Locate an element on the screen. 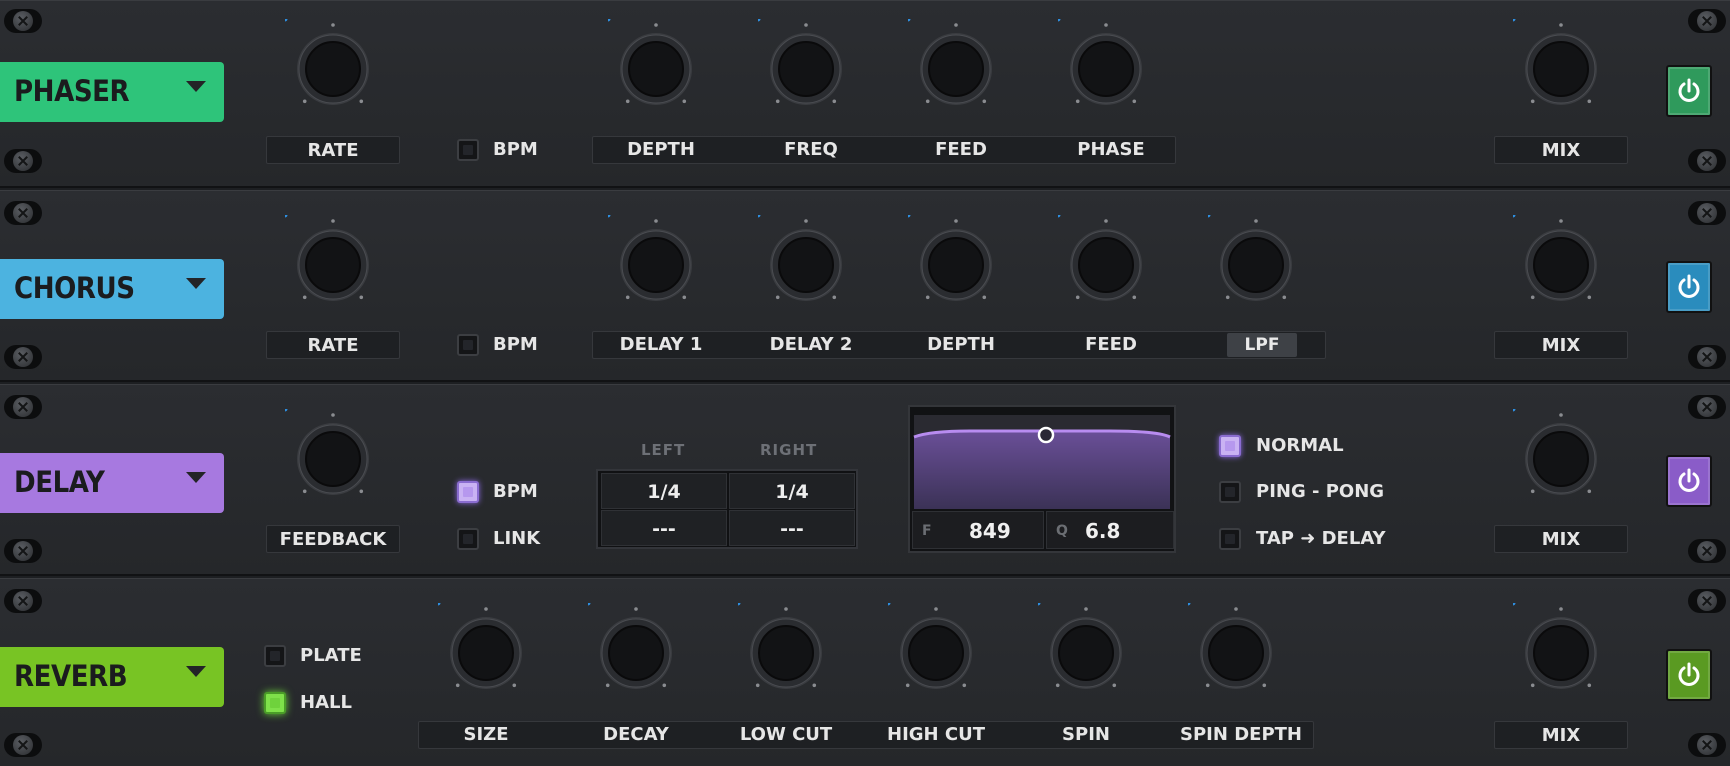 Image resolution: width=1730 pixels, height=766 pixels. delay-mix-label: MIX is located at coordinates (1561, 539).